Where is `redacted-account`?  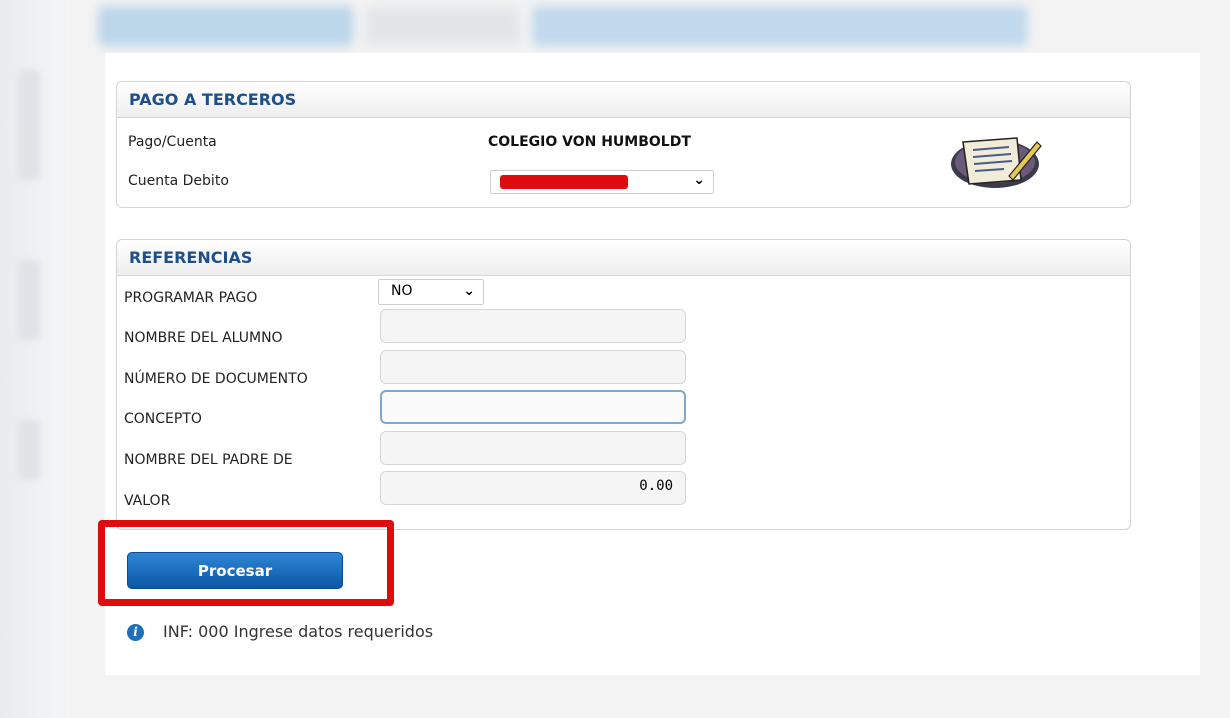 redacted-account is located at coordinates (564, 182).